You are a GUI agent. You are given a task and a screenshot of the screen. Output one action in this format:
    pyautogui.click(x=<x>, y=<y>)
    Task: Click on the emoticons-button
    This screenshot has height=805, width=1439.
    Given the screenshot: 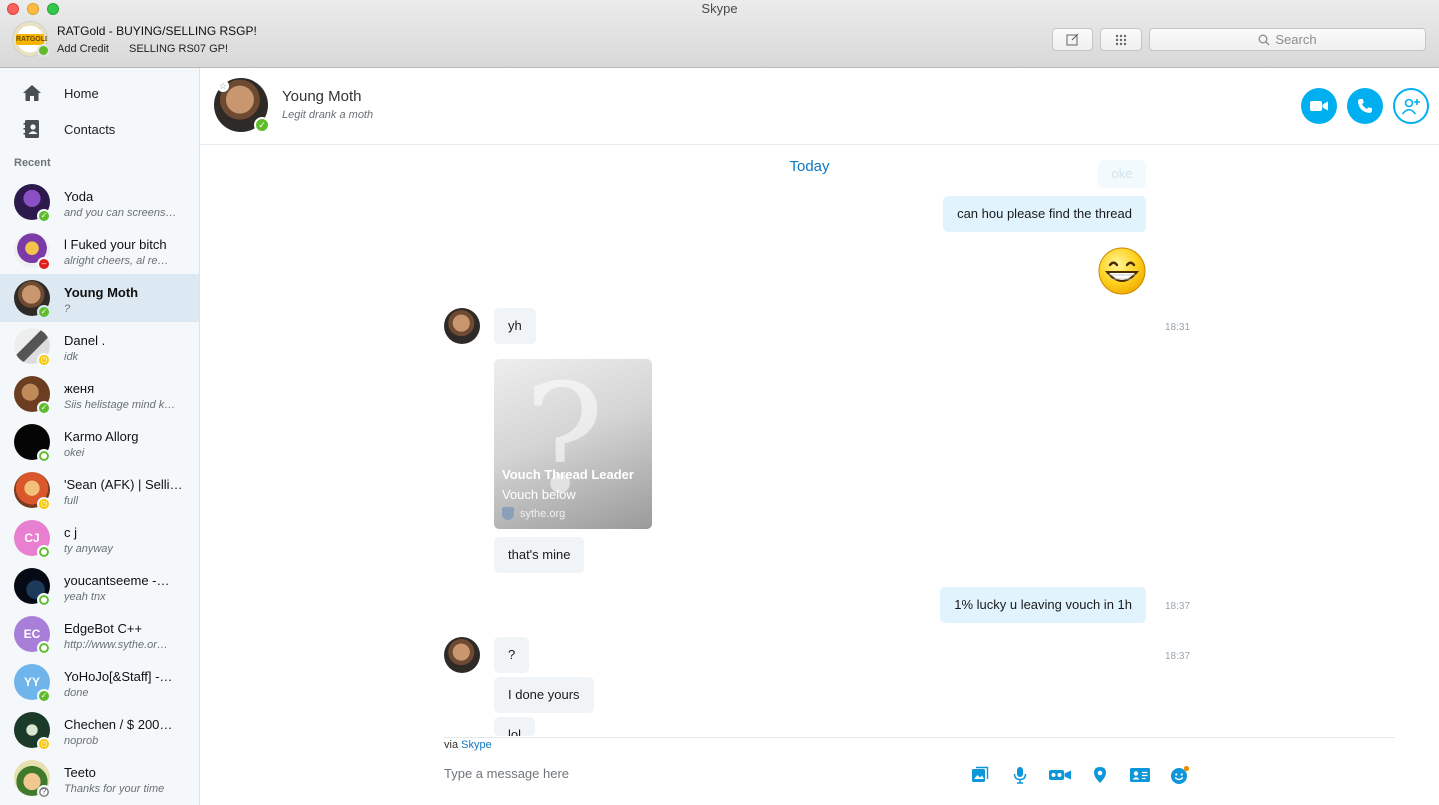 What is the action you would take?
    pyautogui.click(x=1180, y=775)
    